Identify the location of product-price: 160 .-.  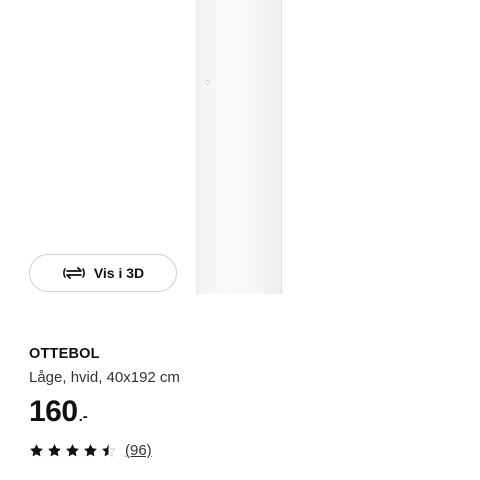
(58, 412).